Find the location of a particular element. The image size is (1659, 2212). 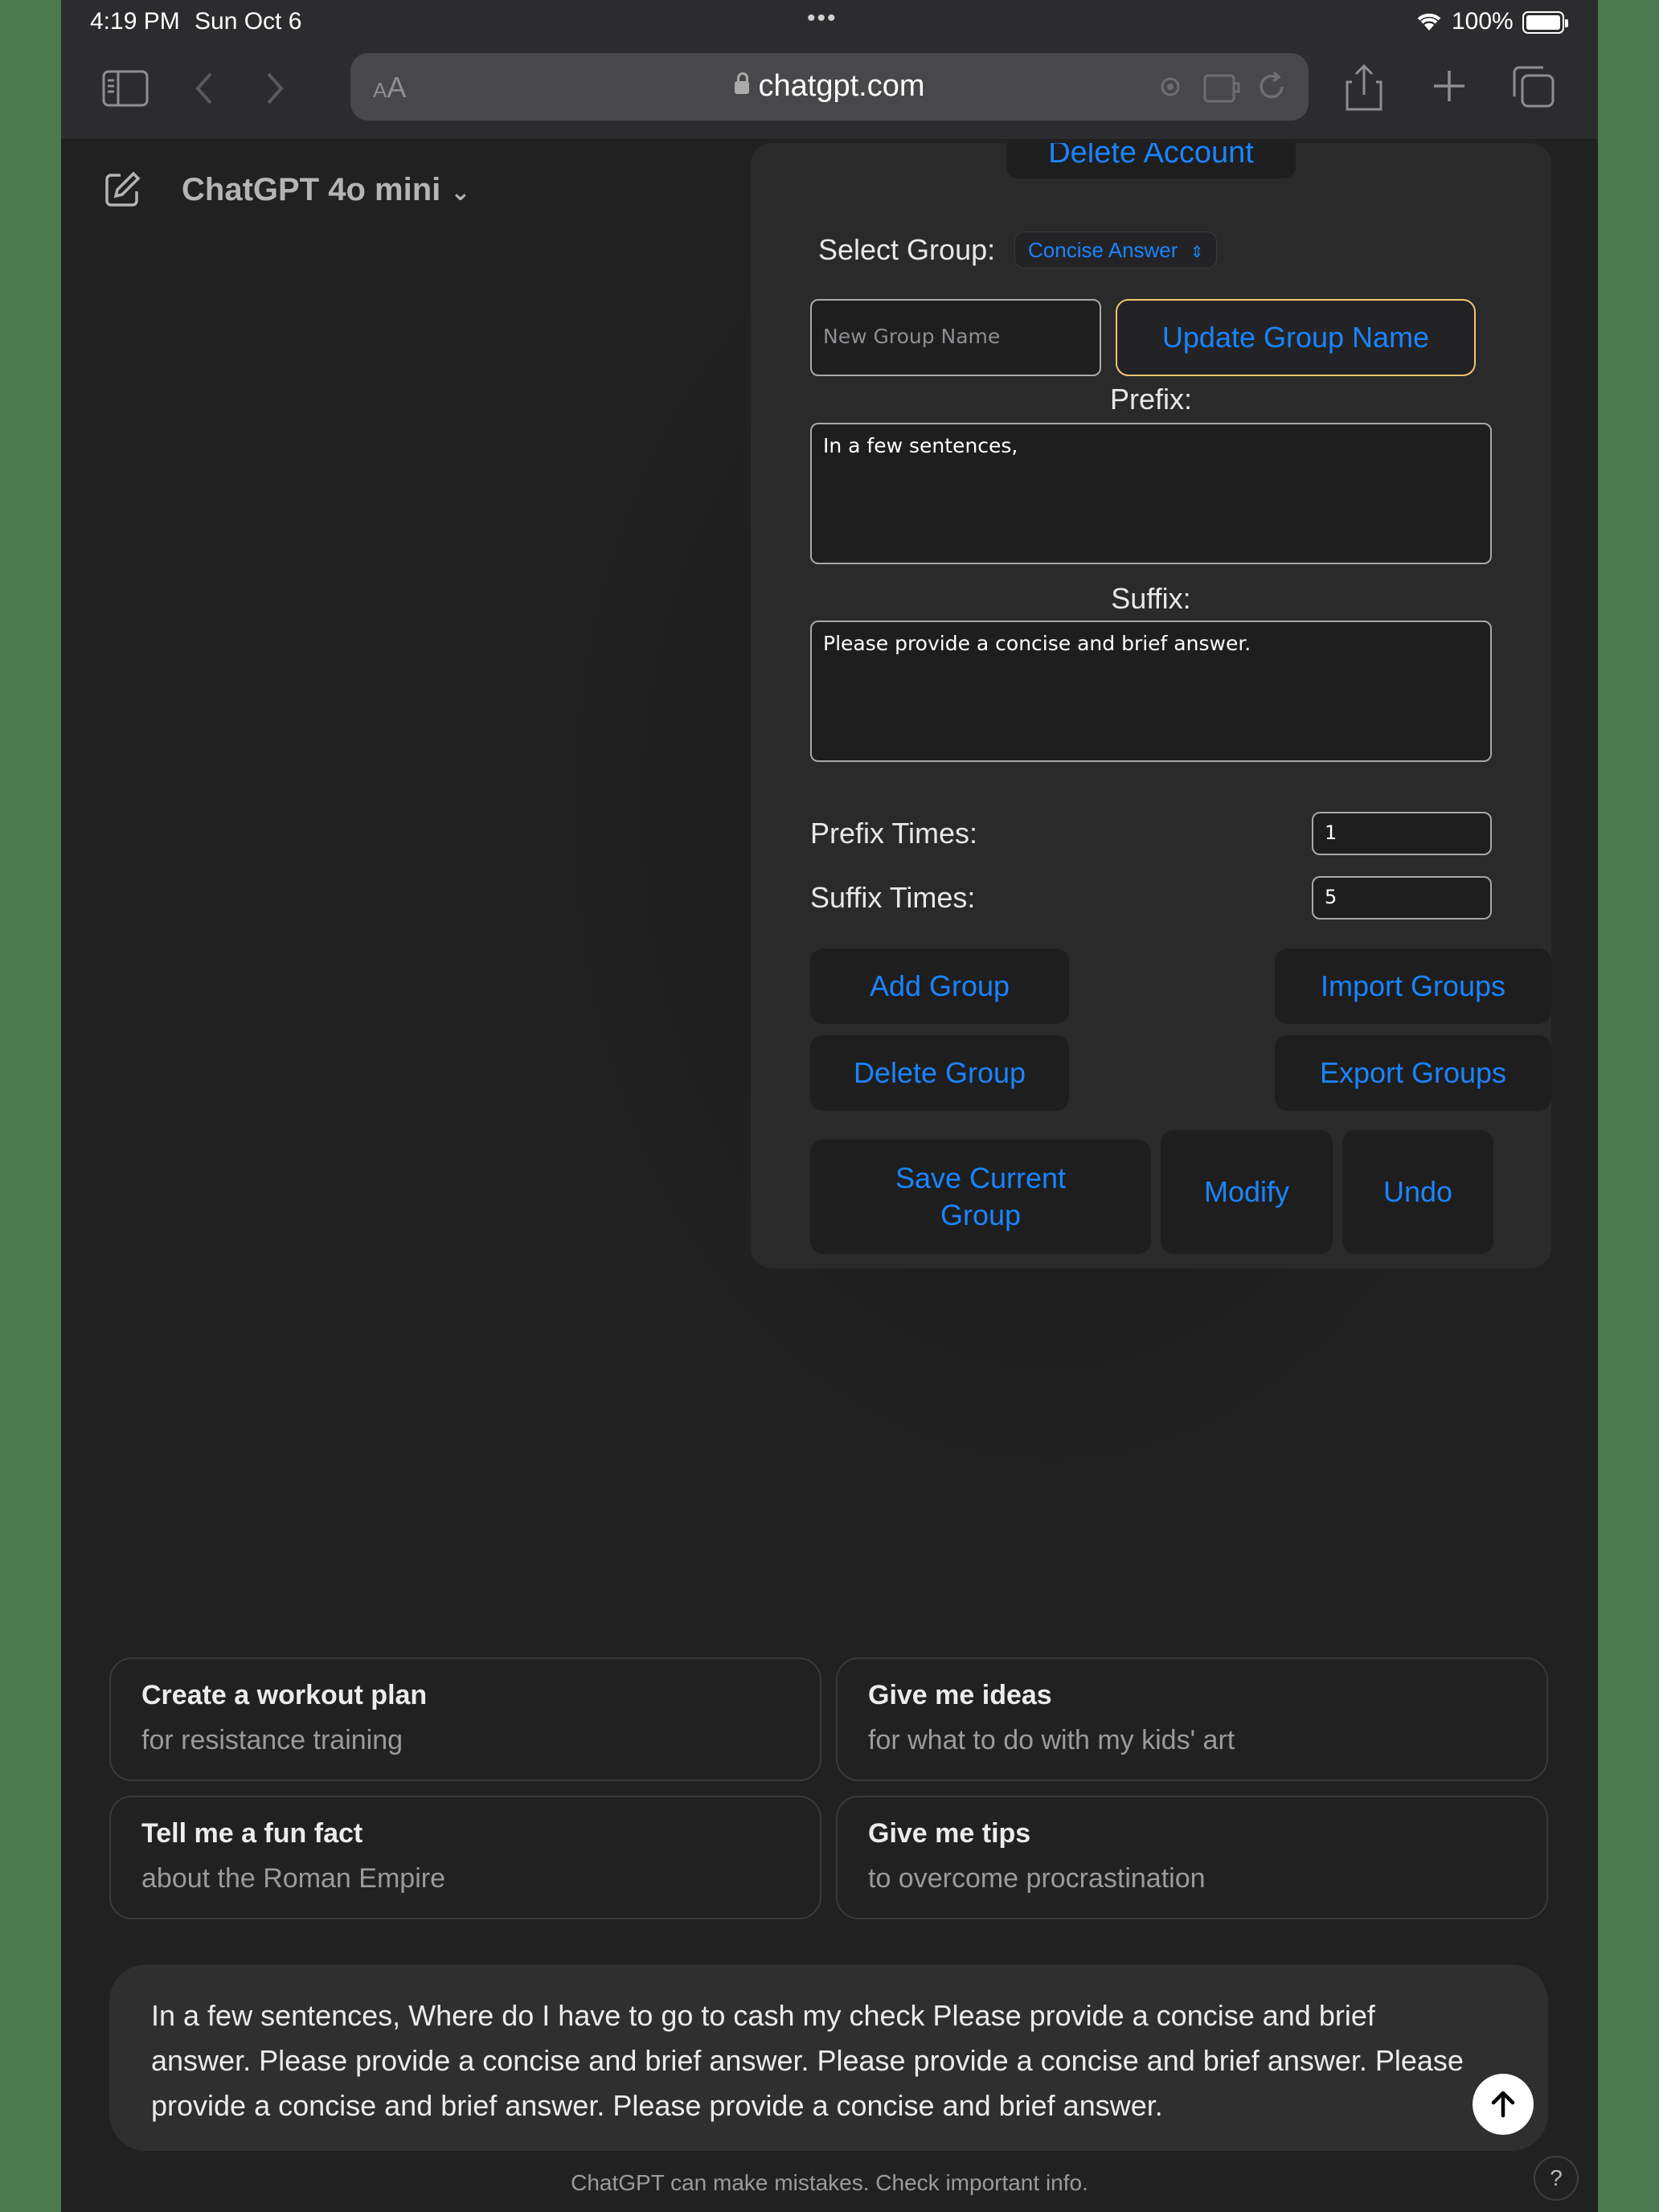

suffix-times-input: 5 is located at coordinates (1402, 898).